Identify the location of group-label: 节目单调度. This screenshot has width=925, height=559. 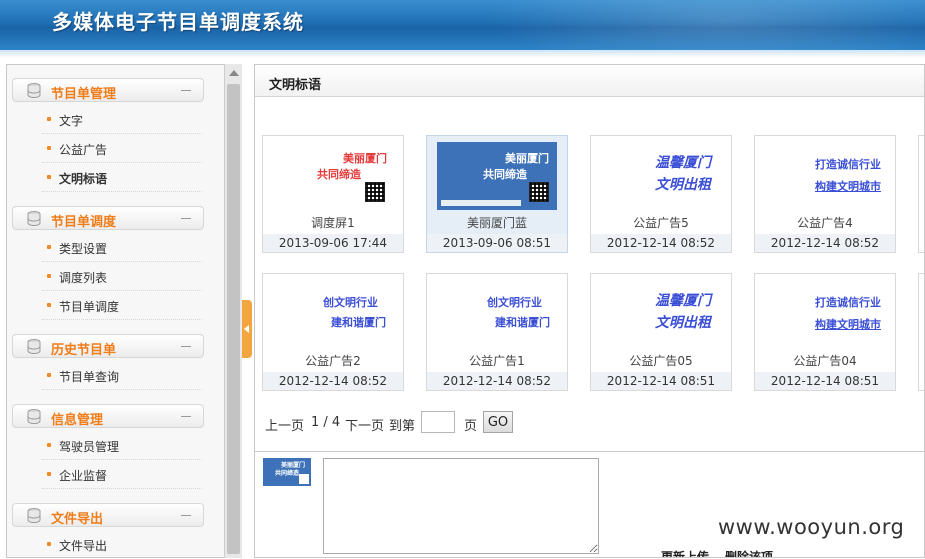
(84, 222).